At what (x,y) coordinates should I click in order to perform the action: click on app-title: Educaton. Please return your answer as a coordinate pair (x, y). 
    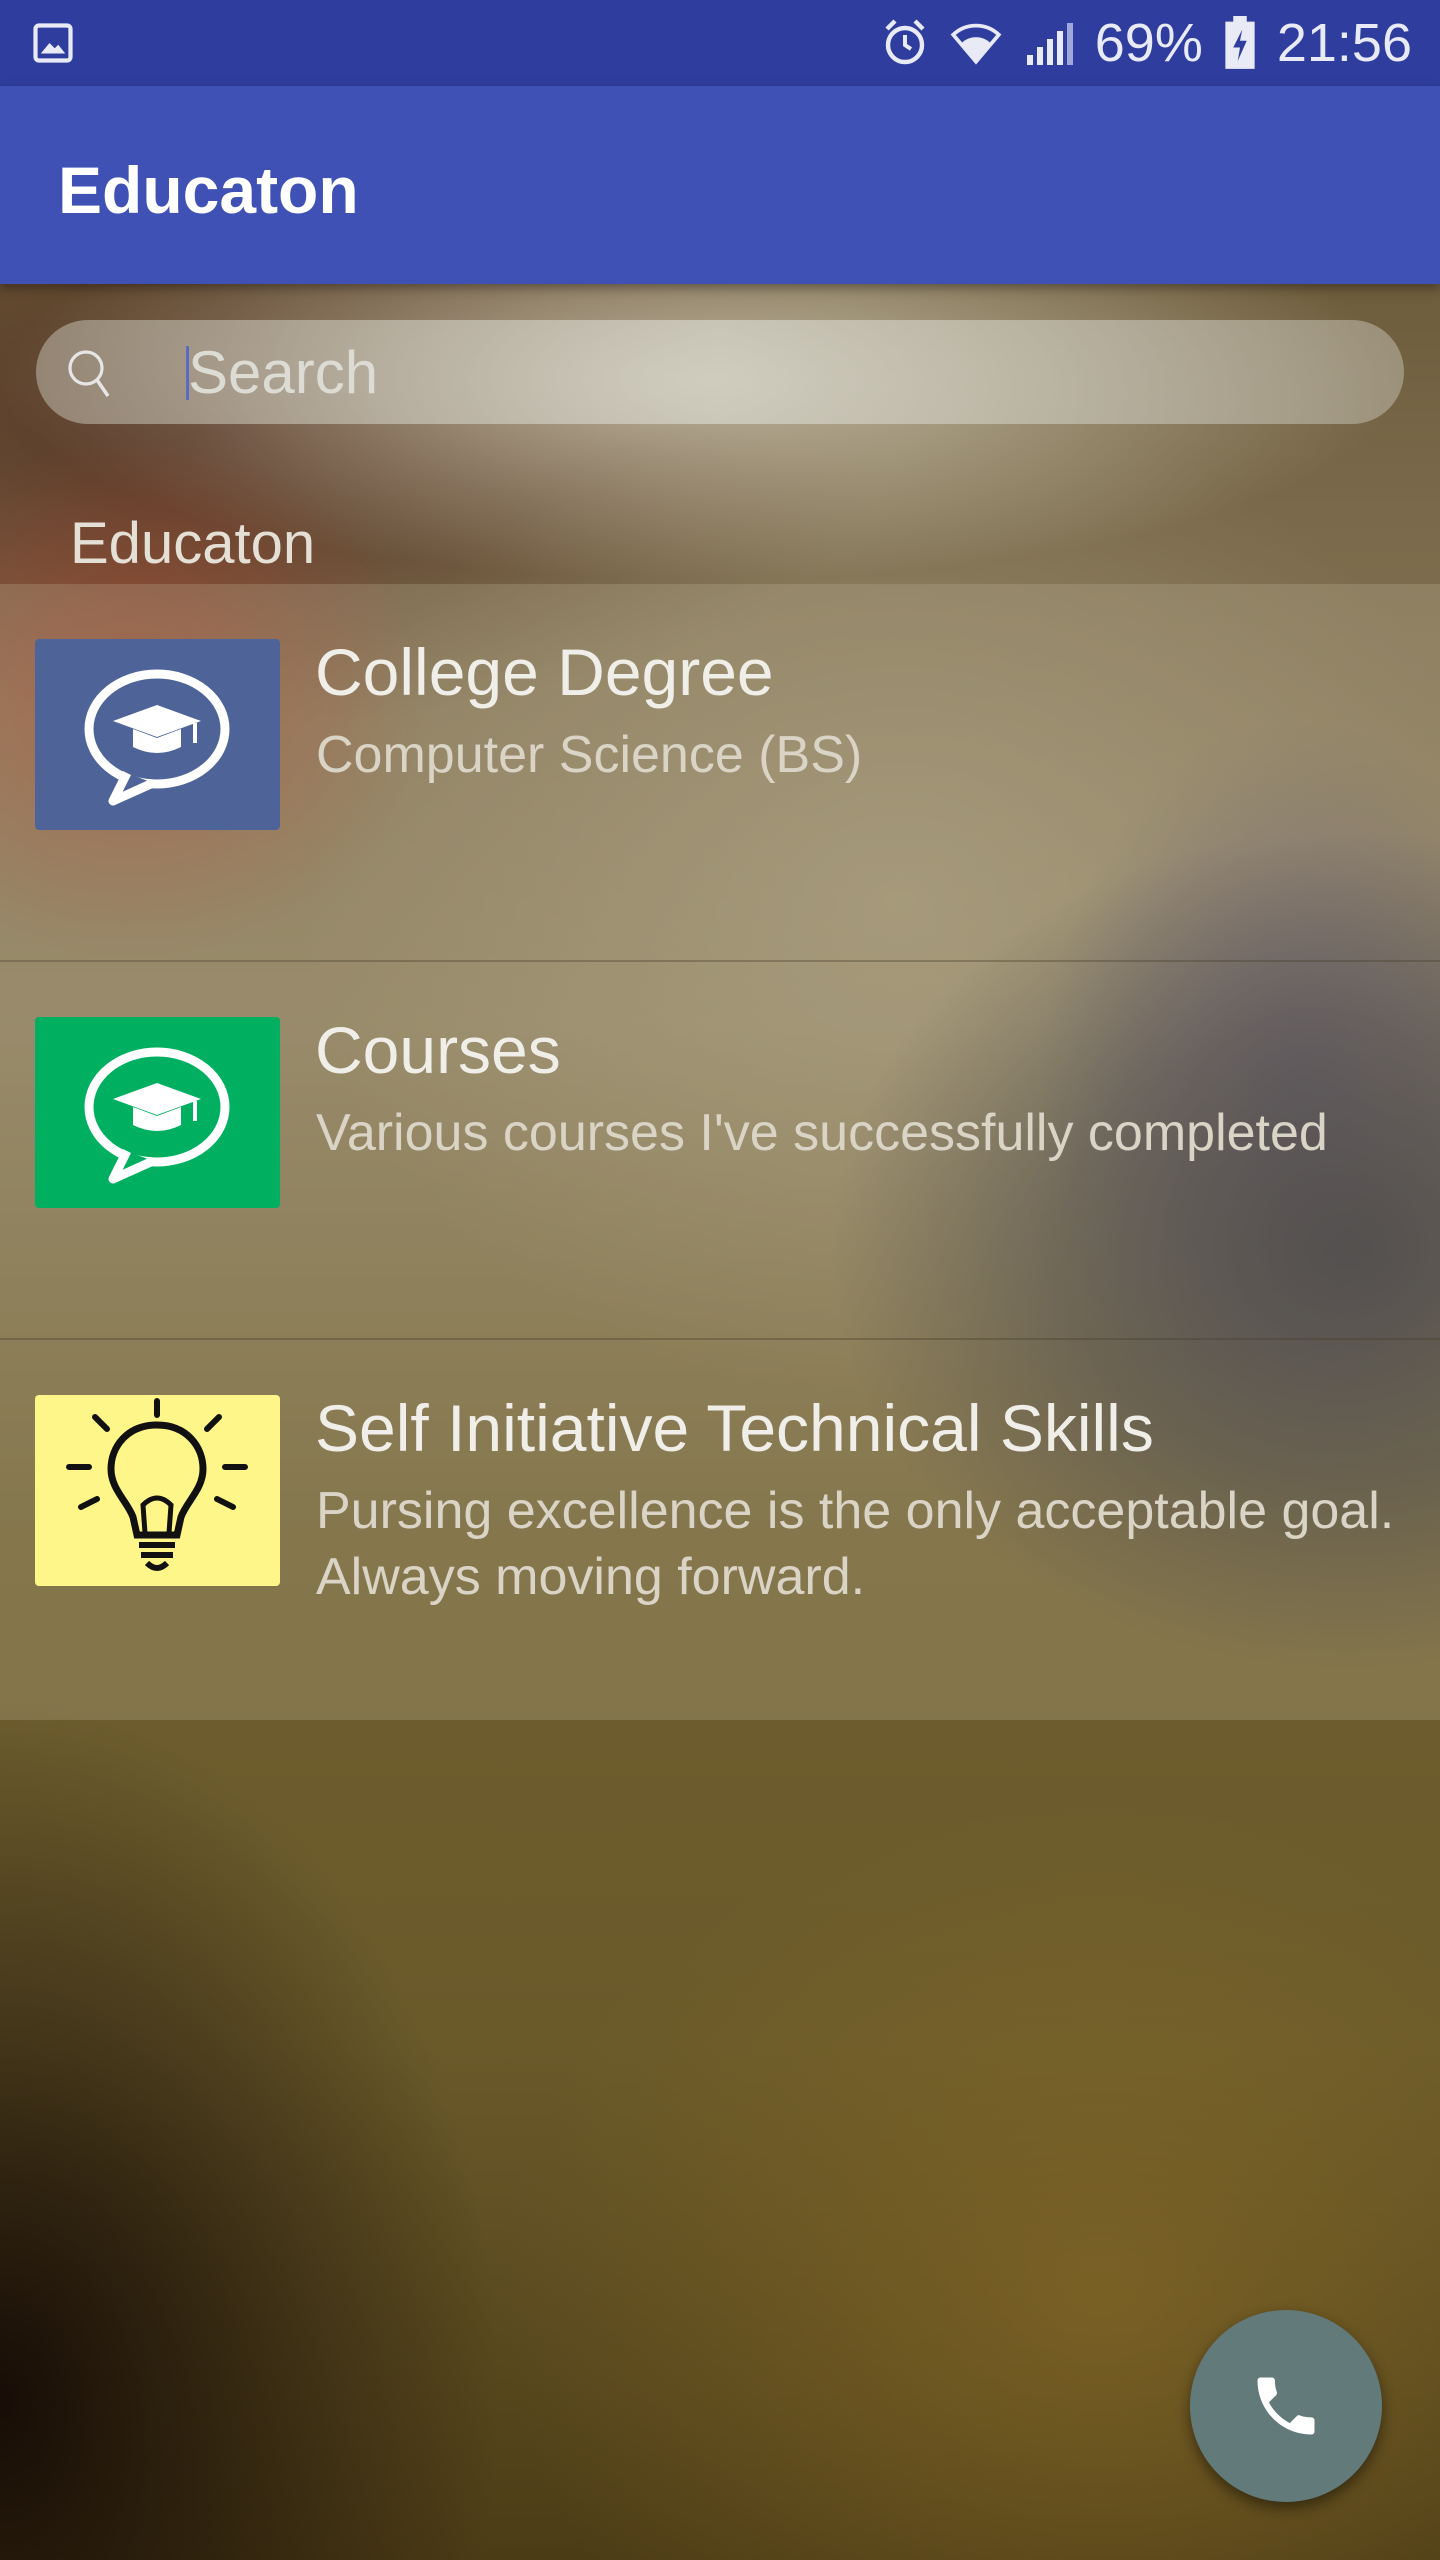
    Looking at the image, I should click on (208, 190).